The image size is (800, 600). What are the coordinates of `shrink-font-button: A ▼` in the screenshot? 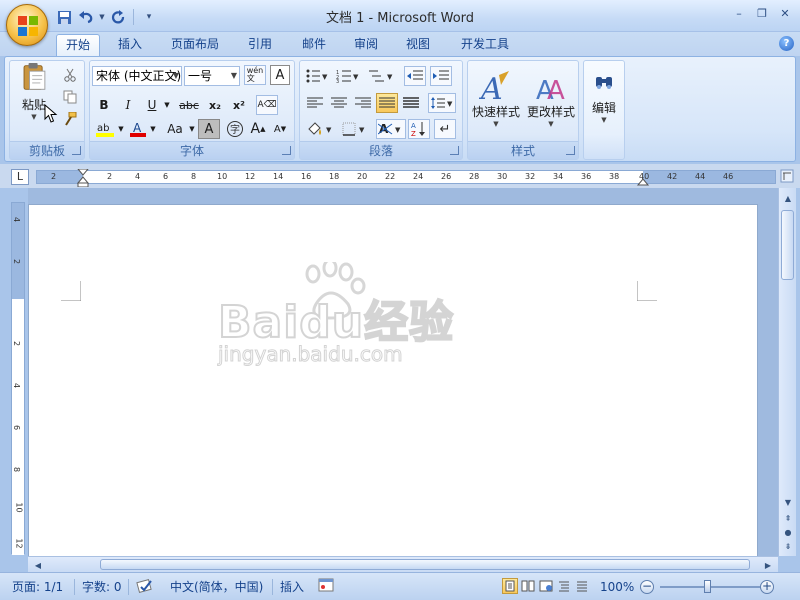 It's located at (280, 129).